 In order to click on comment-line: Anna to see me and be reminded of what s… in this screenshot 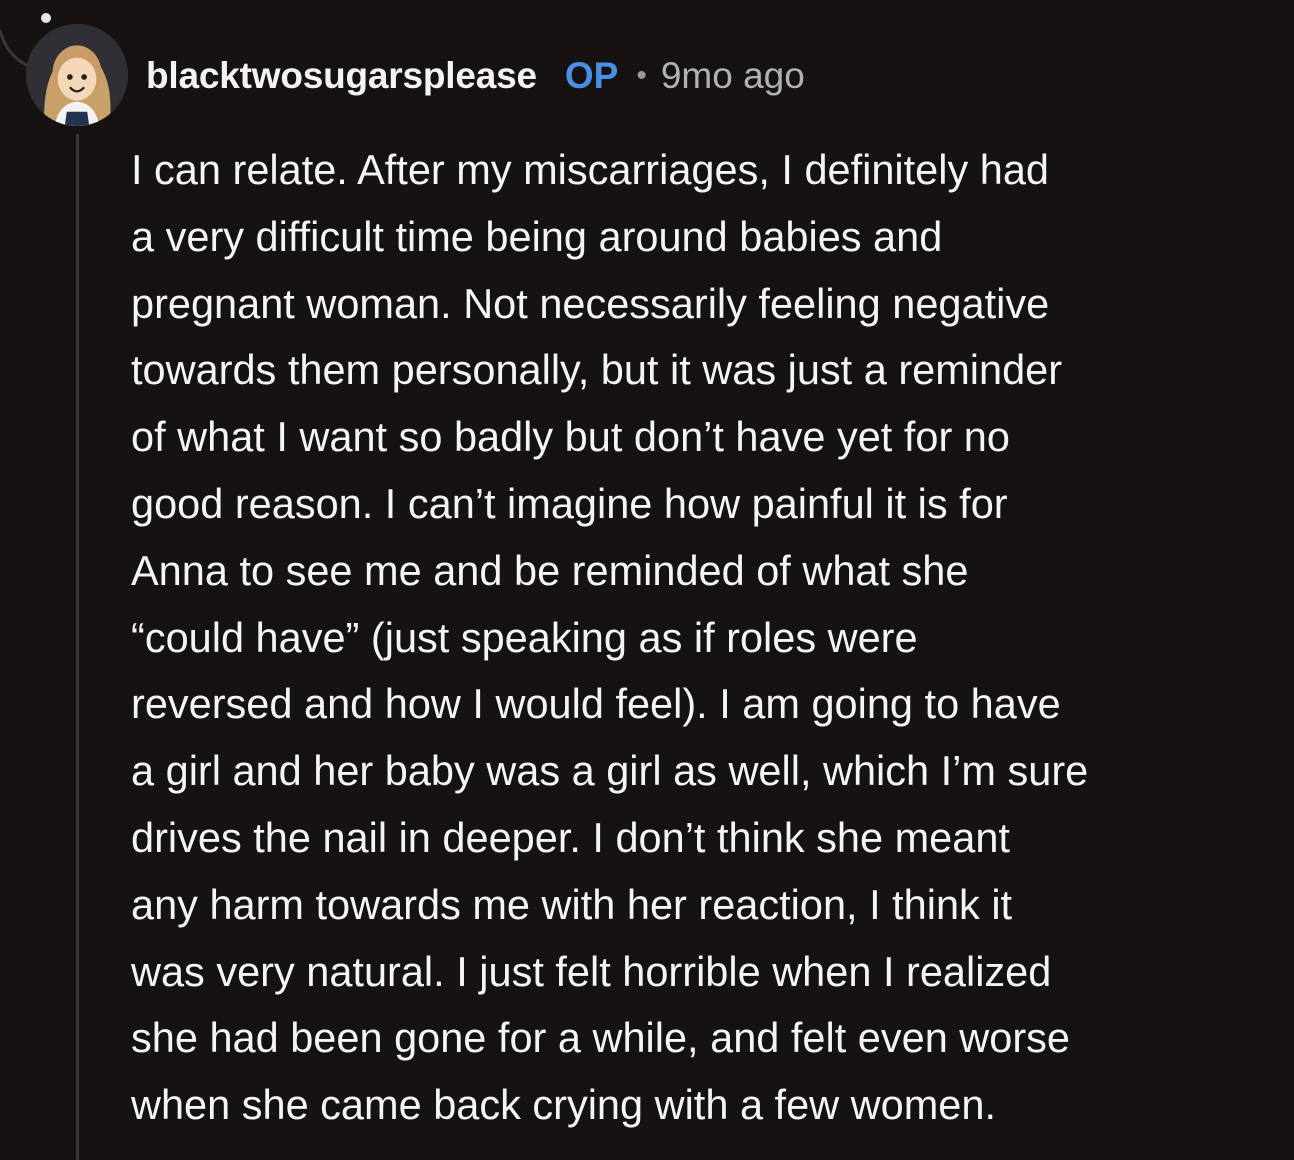, I will do `click(550, 570)`.